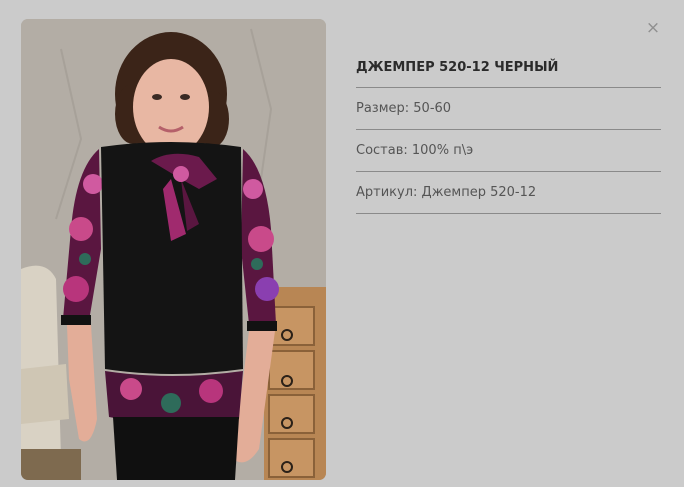 The width and height of the screenshot is (684, 487). Describe the element at coordinates (508, 193) in the screenshot. I see `product-article: Артикул: Джемпер 520-12` at that location.